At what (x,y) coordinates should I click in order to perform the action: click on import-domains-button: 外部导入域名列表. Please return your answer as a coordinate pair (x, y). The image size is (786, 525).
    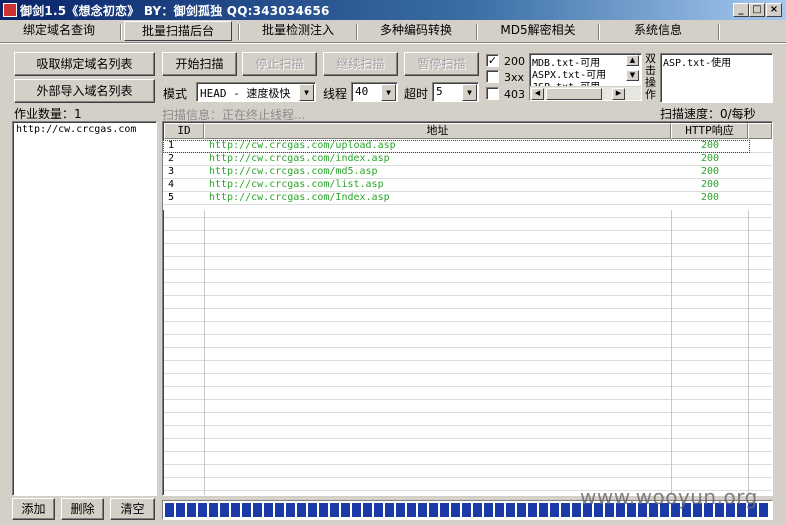
    Looking at the image, I should click on (84, 91).